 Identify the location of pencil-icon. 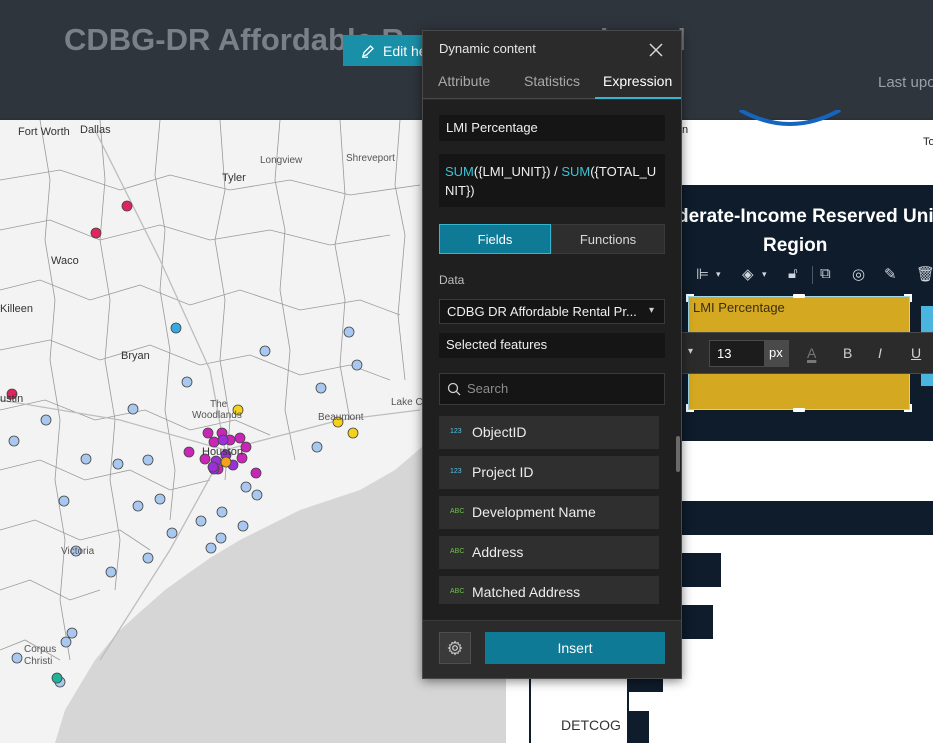
(368, 51).